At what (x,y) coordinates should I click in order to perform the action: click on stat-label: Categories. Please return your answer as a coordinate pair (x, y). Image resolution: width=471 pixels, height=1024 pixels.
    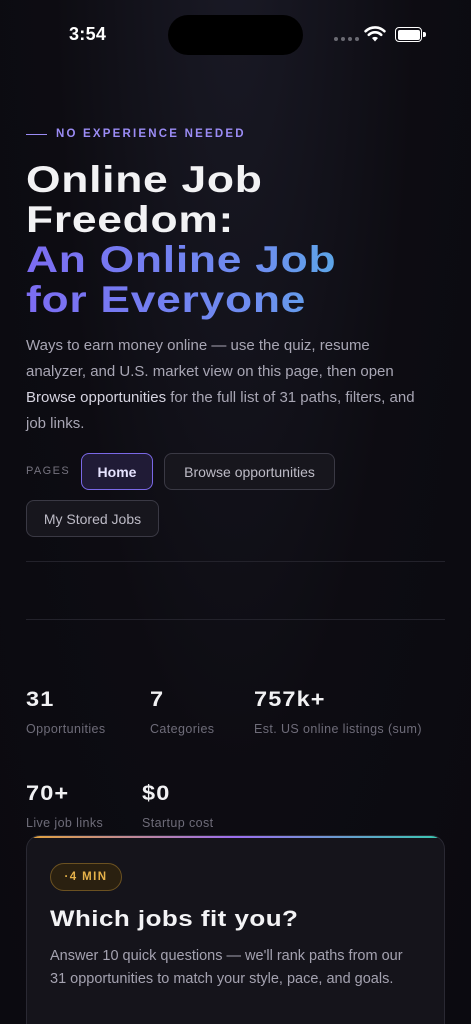
    Looking at the image, I should click on (182, 729).